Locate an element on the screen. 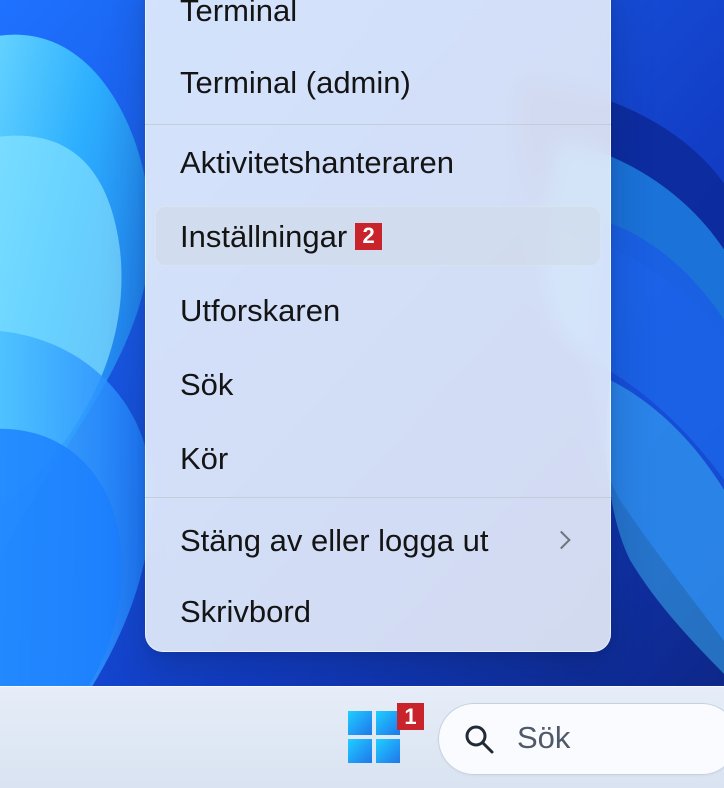 This screenshot has width=724, height=788. menu-item-label: Utforskaren is located at coordinates (260, 310).